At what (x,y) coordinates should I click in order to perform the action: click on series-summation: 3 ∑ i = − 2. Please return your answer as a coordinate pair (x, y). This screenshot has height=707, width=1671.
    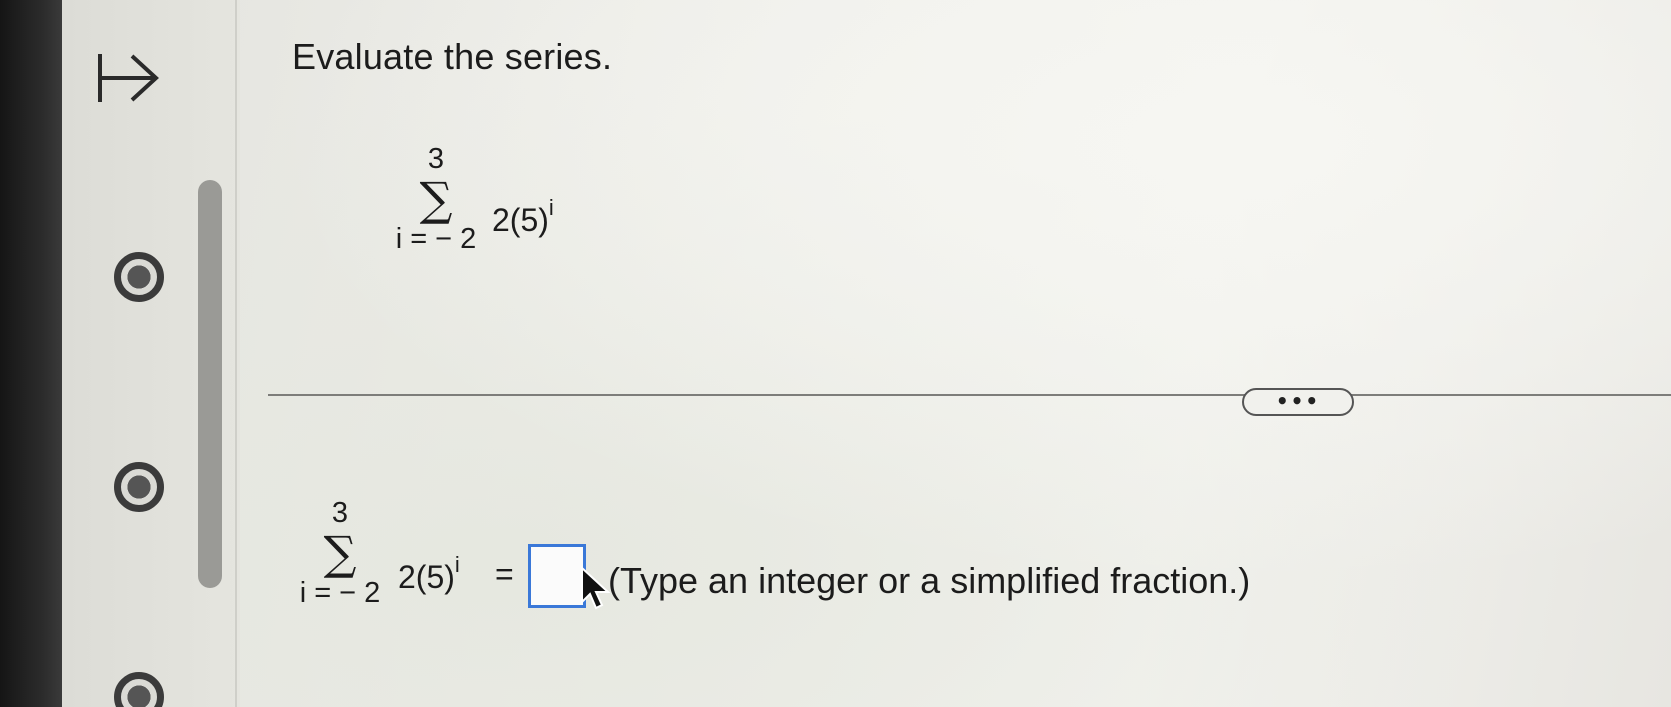
    Looking at the image, I should click on (436, 199).